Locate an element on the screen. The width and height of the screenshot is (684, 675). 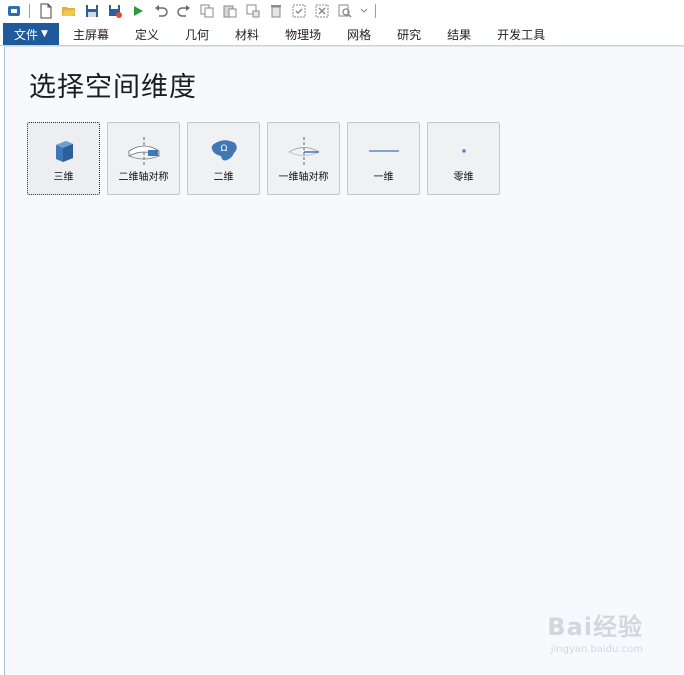
space-dimension-list: 三维 二维轴对称 Ω 二维 一维轴对称 一维 零维 is located at coordinates (267, 158).